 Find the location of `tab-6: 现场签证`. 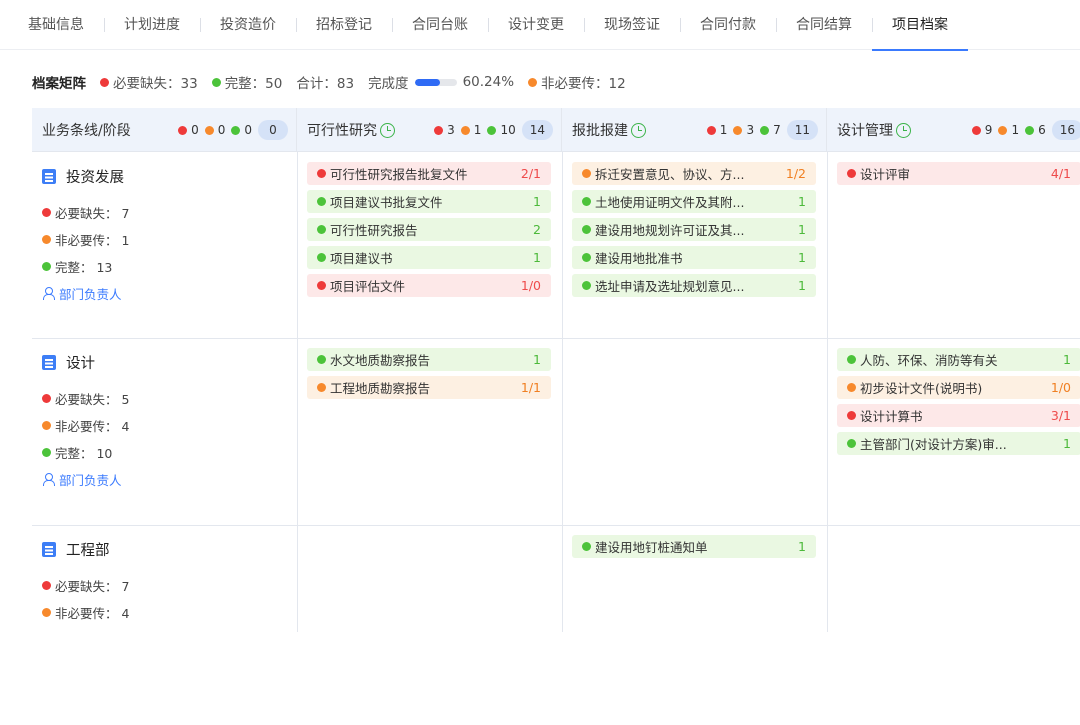

tab-6: 现场签证 is located at coordinates (632, 25).